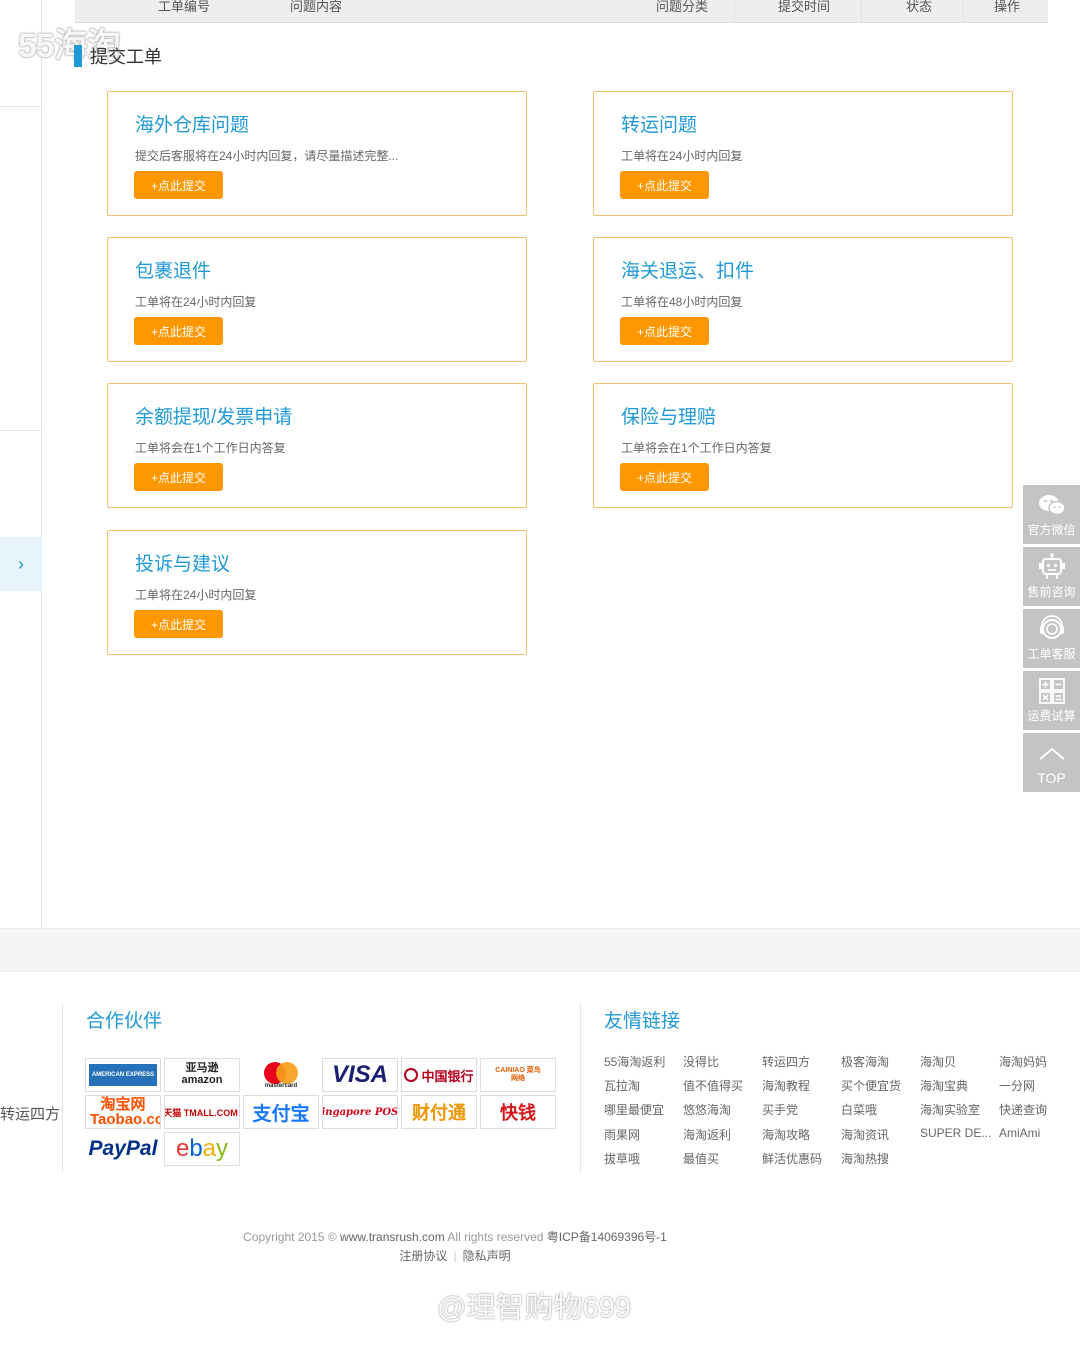 Image resolution: width=1080 pixels, height=1350 pixels. What do you see at coordinates (803, 299) in the screenshot?
I see `ticket-category-card: 海关退运、扣件 工单将在48小时内回复 +点此提交` at bounding box center [803, 299].